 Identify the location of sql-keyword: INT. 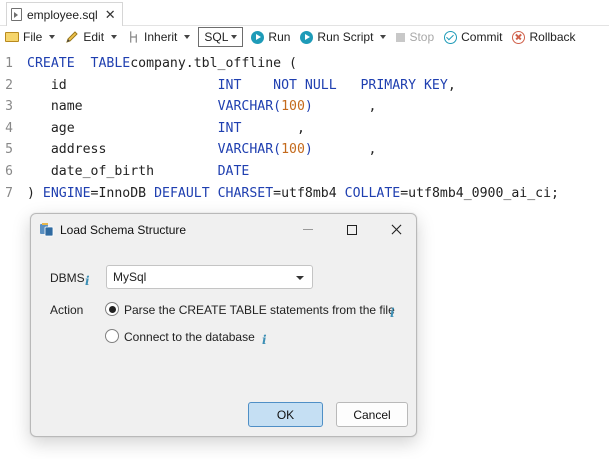
(229, 128).